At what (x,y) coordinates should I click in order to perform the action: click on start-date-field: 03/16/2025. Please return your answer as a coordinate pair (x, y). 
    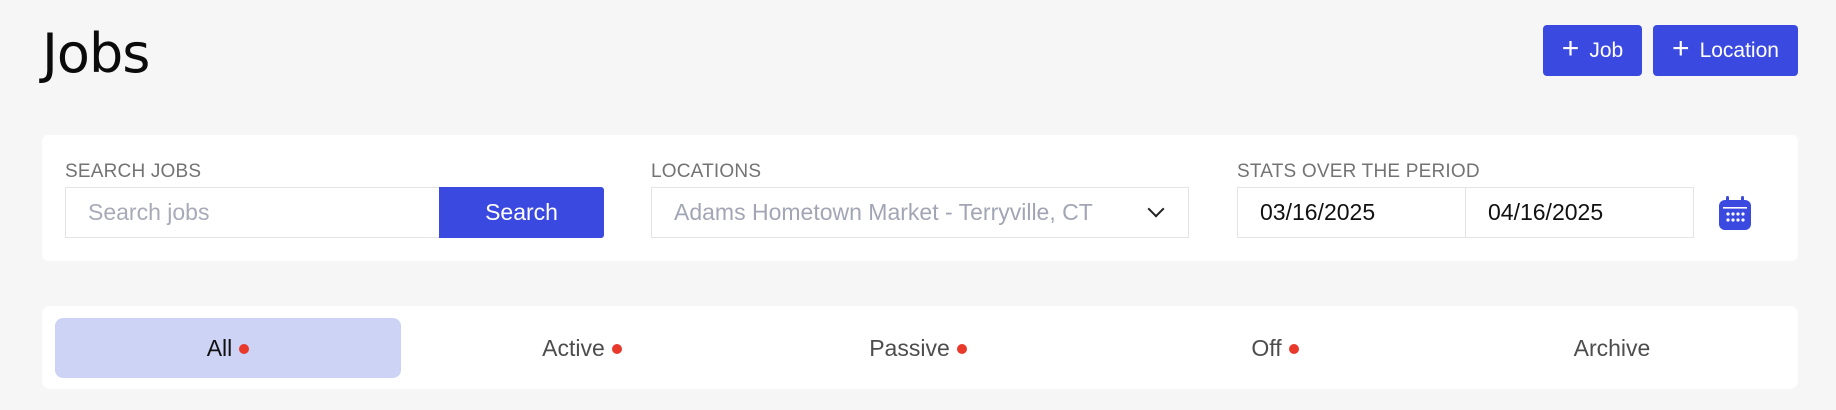
    Looking at the image, I should click on (1351, 212).